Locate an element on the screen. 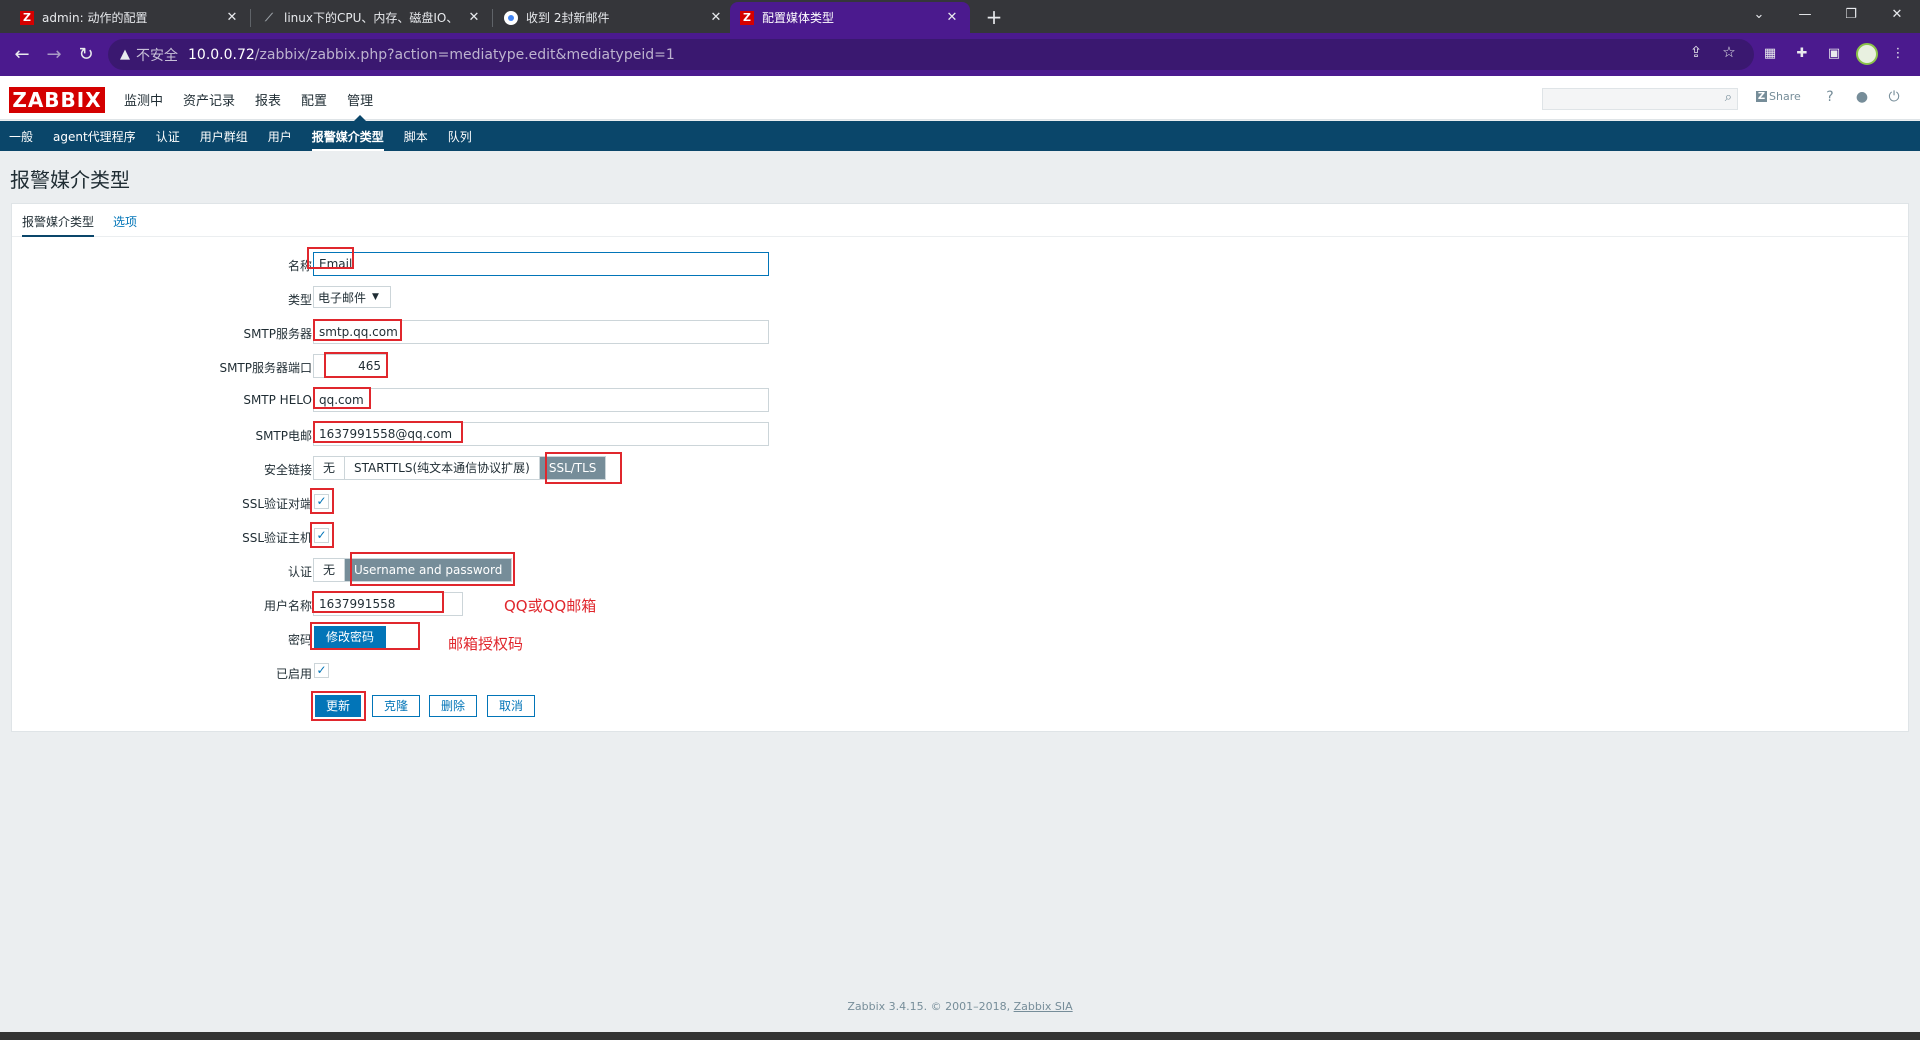 This screenshot has width=1920, height=1040. smtp-helo-field is located at coordinates (541, 400).